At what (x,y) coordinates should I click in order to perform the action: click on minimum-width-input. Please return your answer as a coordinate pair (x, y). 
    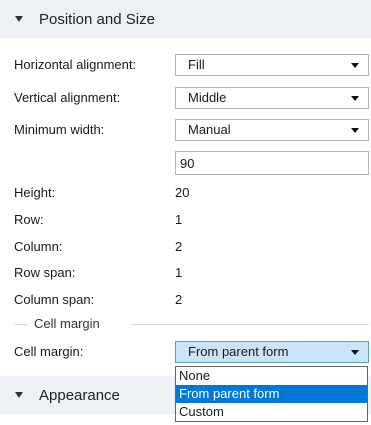
    Looking at the image, I should click on (268, 163).